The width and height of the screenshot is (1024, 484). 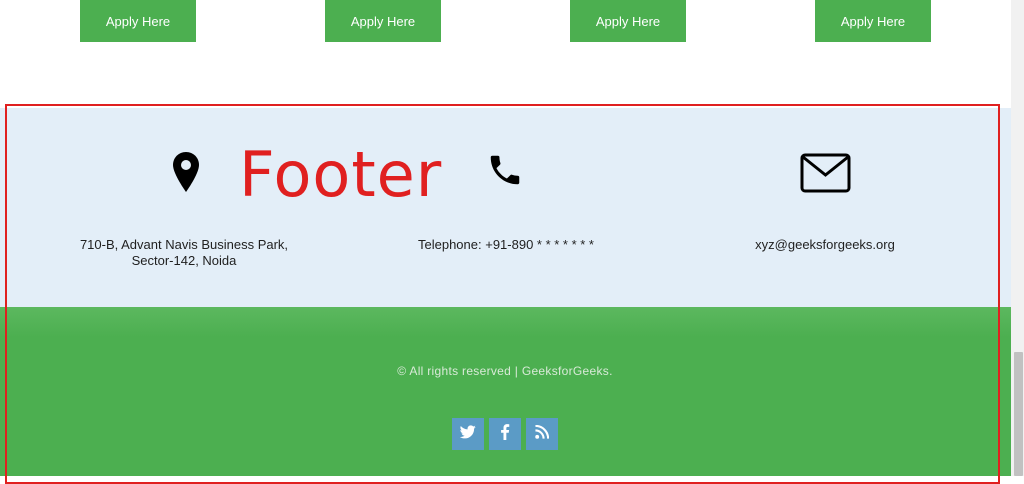 I want to click on footer-annotation-label: Footer, so click(x=341, y=174).